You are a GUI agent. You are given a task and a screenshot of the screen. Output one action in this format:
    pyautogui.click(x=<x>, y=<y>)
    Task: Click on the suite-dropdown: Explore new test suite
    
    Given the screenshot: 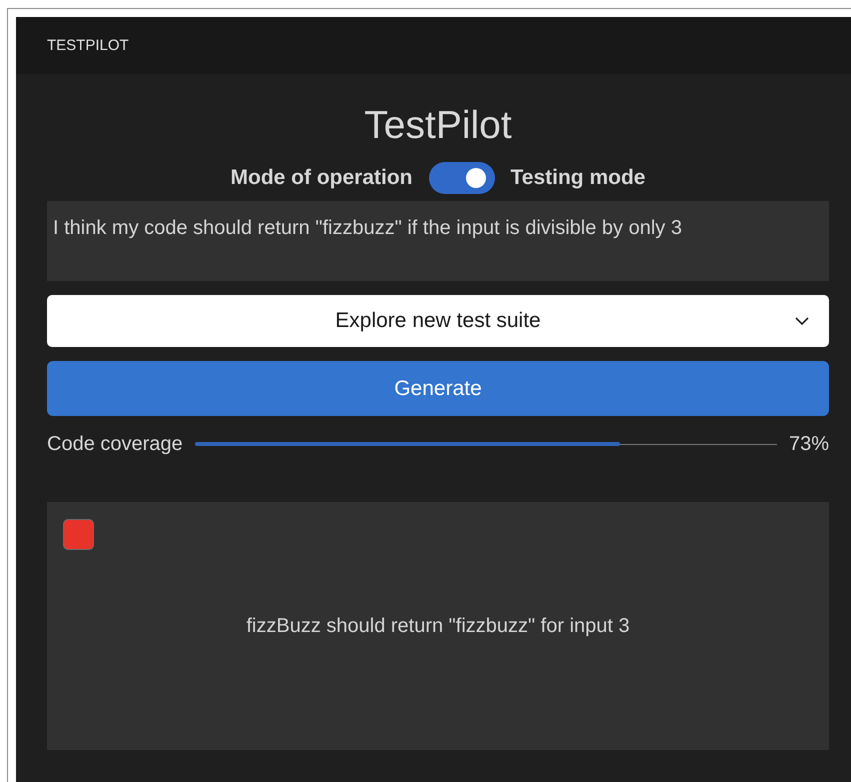 What is the action you would take?
    pyautogui.click(x=438, y=321)
    